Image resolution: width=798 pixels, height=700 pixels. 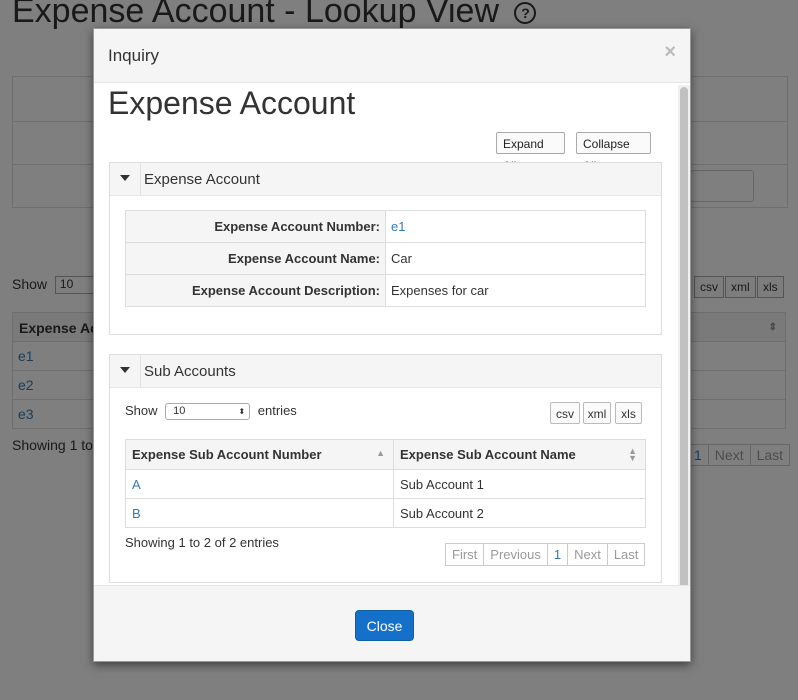 What do you see at coordinates (385, 371) in the screenshot?
I see `sub-accounts-panel-header: Sub Accounts` at bounding box center [385, 371].